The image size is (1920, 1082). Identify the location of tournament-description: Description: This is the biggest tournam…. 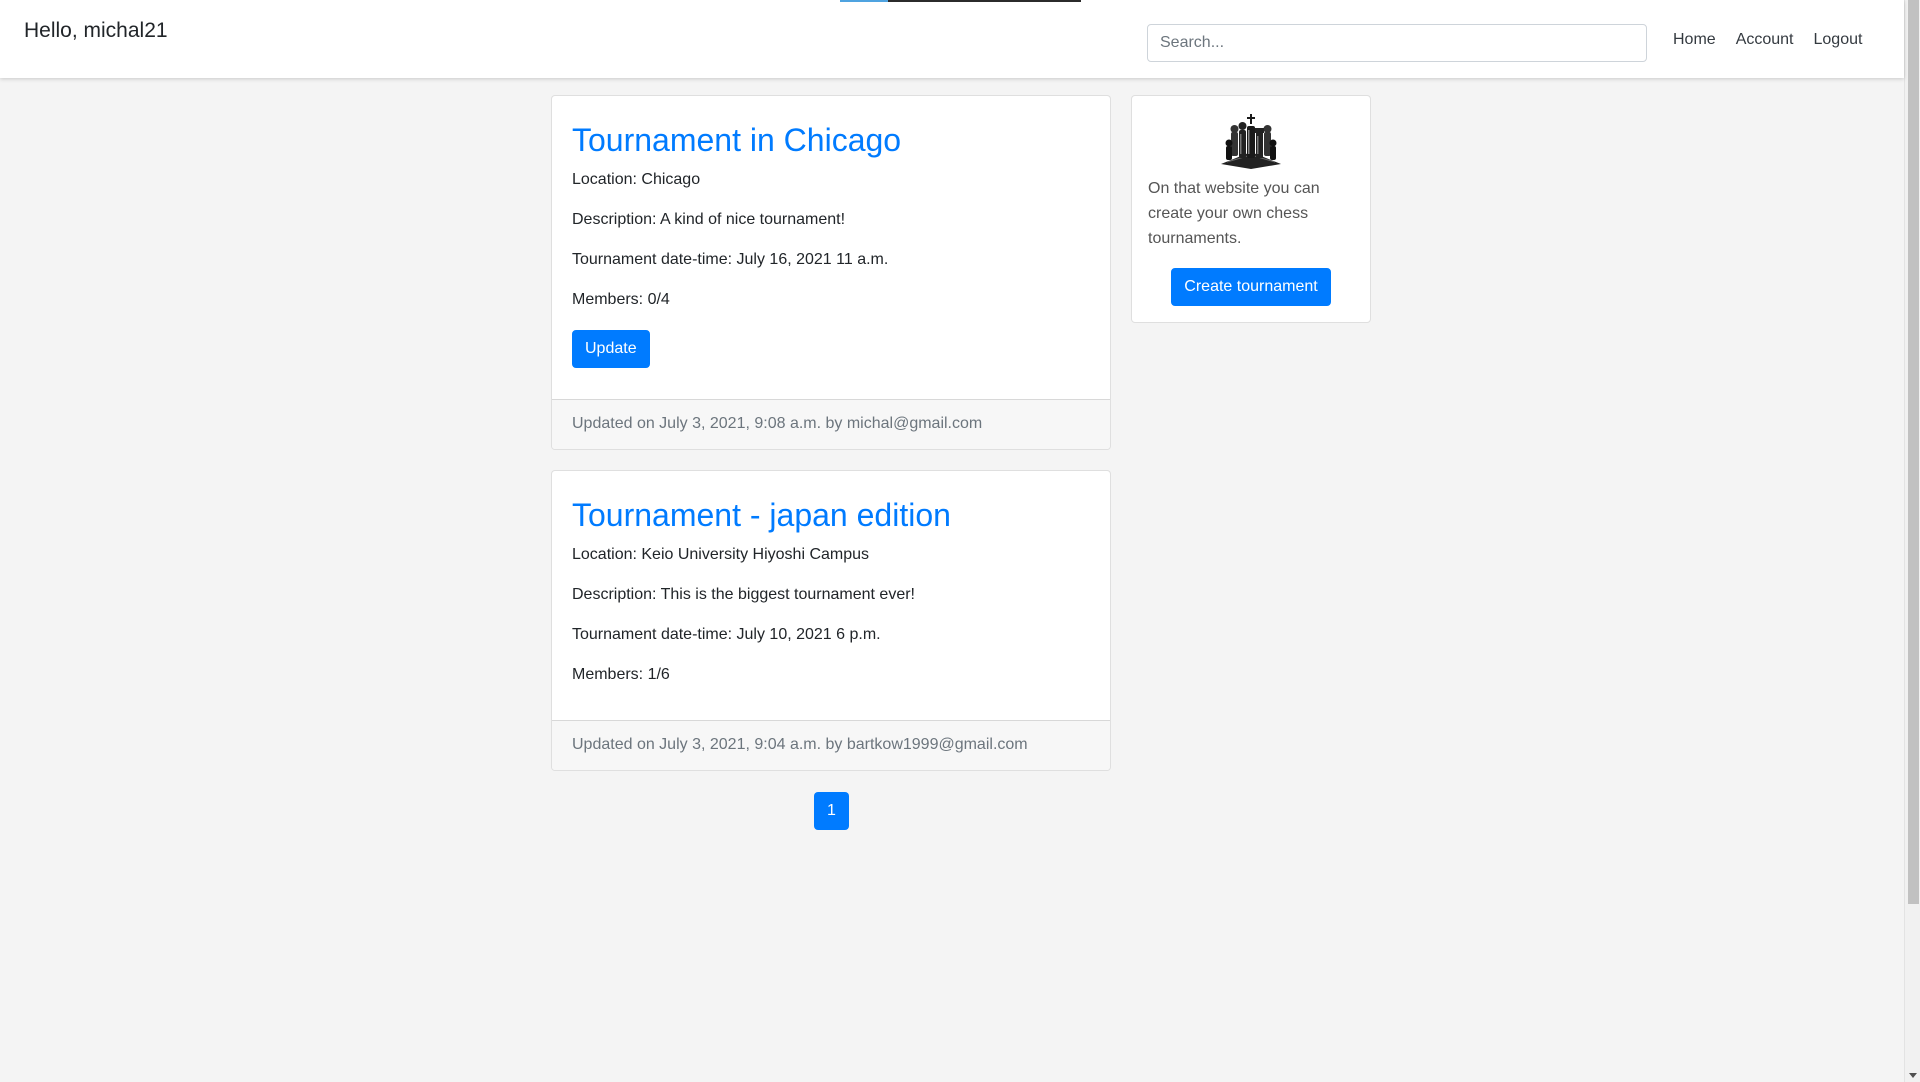
(743, 594).